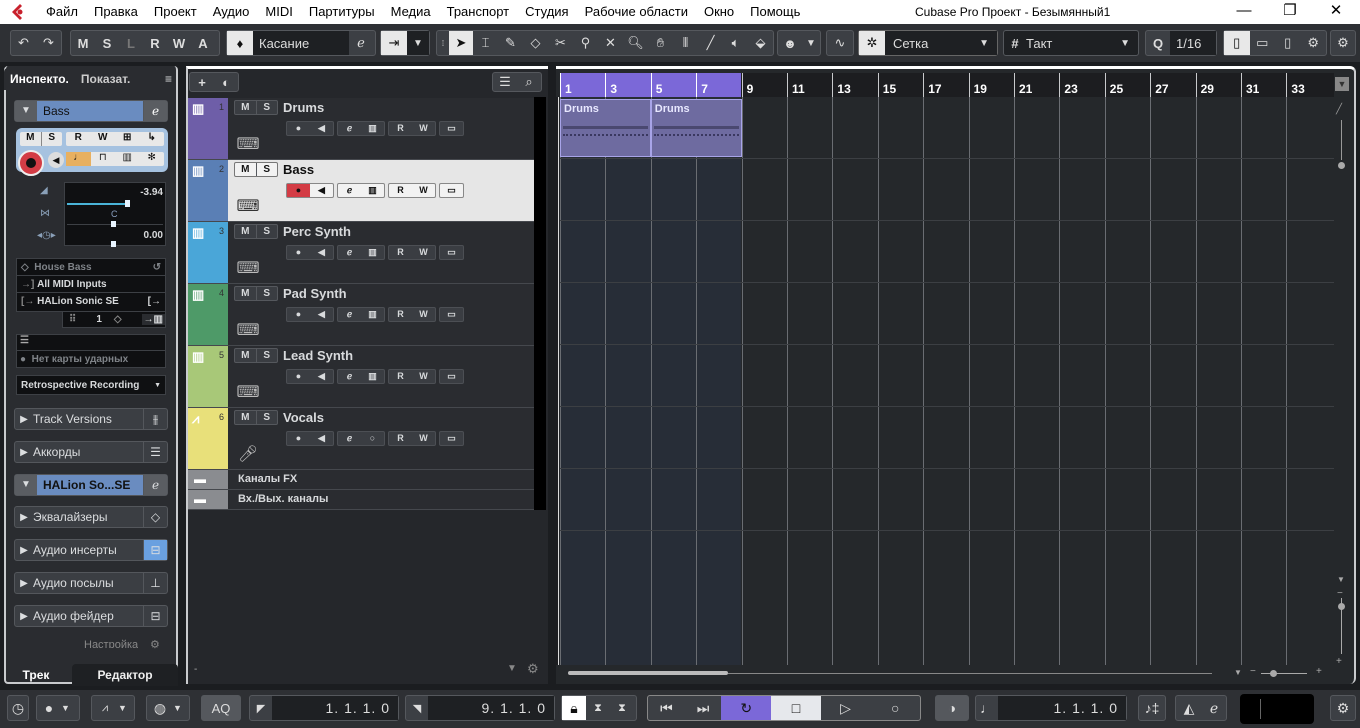 The width and height of the screenshot is (1360, 728). What do you see at coordinates (1152, 708) in the screenshot?
I see `tempo-button: ♪‡` at bounding box center [1152, 708].